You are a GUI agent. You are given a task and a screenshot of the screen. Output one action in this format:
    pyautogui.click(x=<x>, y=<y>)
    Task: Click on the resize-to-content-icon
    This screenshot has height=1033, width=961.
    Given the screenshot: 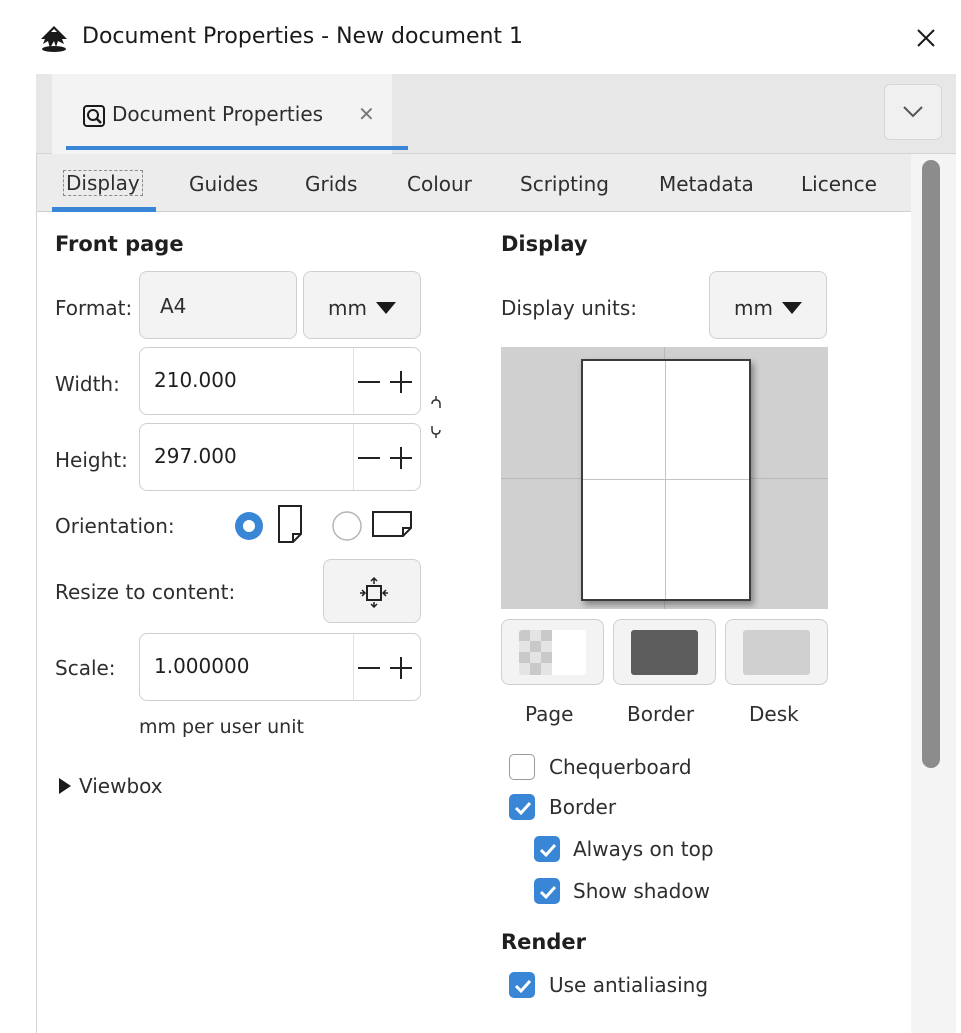 What is the action you would take?
    pyautogui.click(x=374, y=592)
    